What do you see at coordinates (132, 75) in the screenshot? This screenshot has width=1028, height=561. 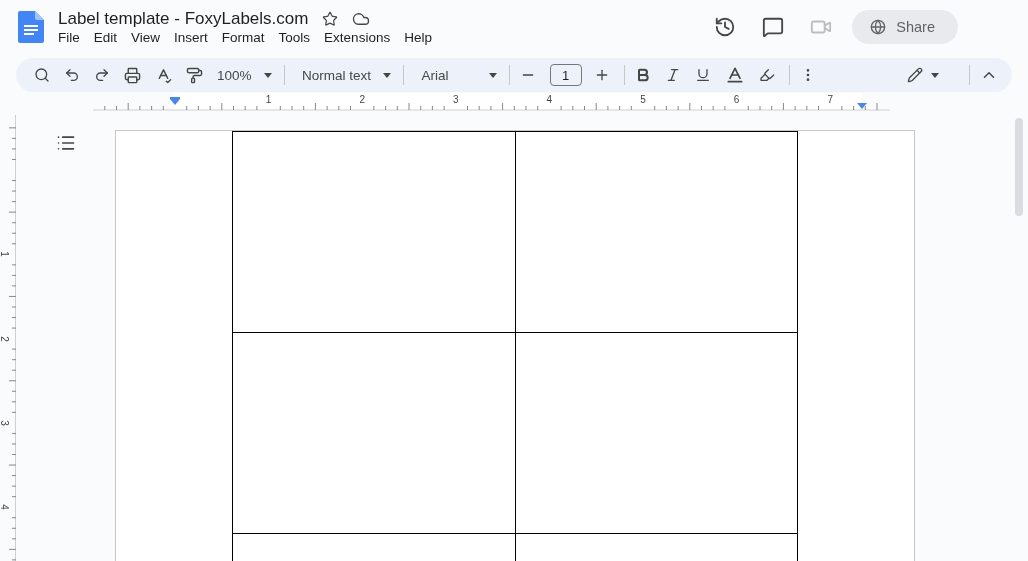 I see `print-icon` at bounding box center [132, 75].